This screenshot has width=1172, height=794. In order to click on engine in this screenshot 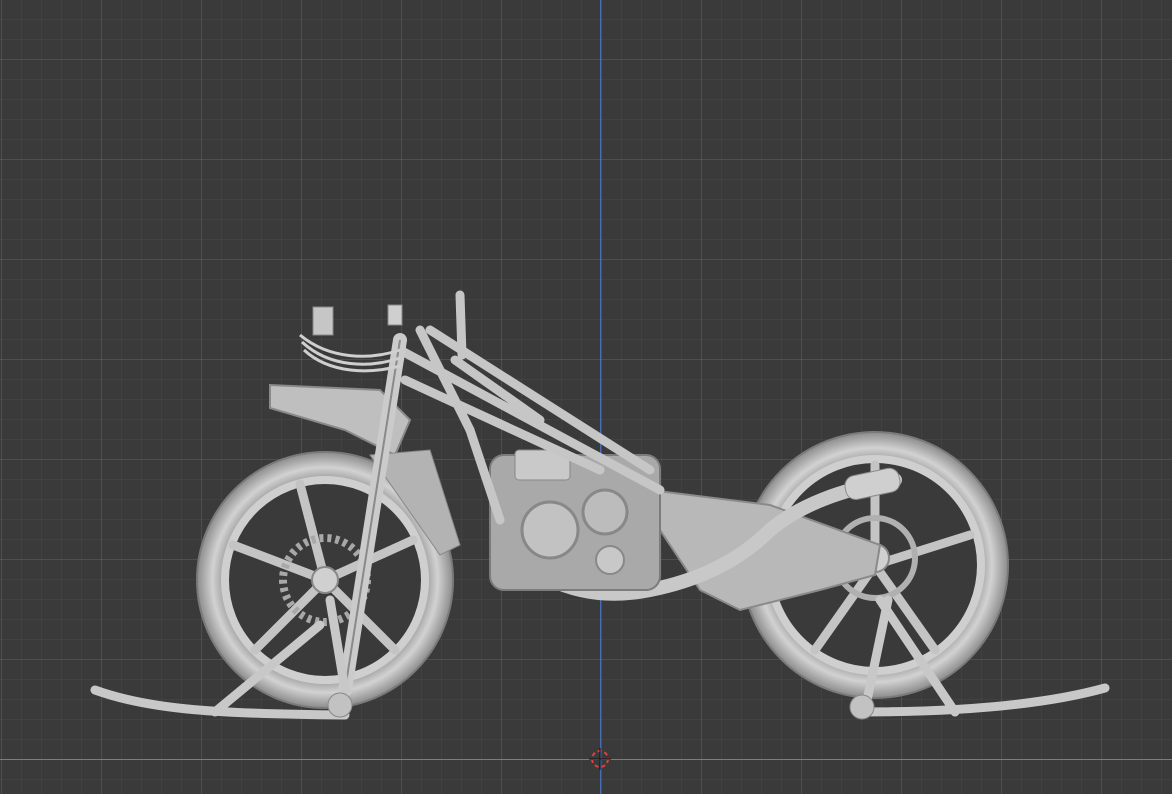, I will do `click(575, 520)`.